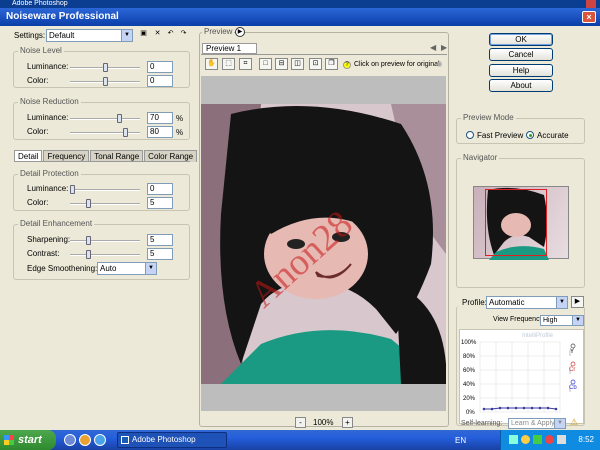 The width and height of the screenshot is (600, 450). Describe the element at coordinates (470, 135) in the screenshot. I see `fast-preview-radio` at that location.